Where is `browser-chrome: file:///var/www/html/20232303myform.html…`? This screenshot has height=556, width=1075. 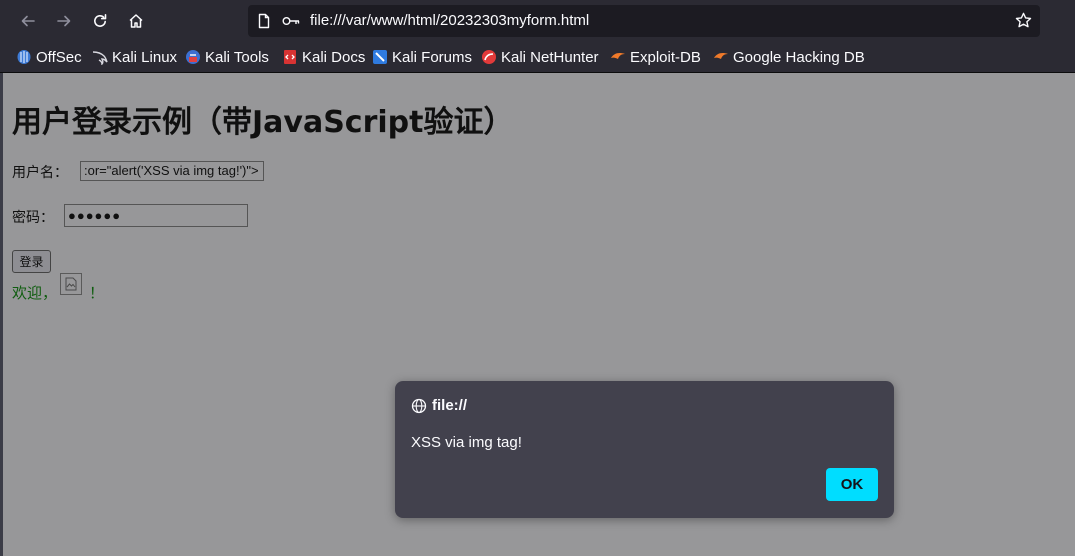 browser-chrome: file:///var/www/html/20232303myform.html… is located at coordinates (537, 36).